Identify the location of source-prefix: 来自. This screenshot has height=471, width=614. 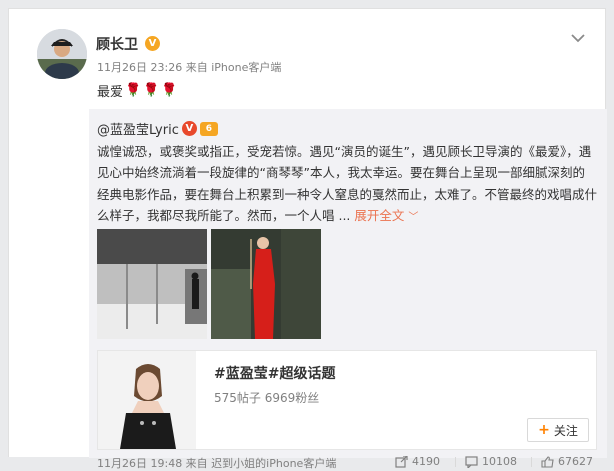
(196, 67).